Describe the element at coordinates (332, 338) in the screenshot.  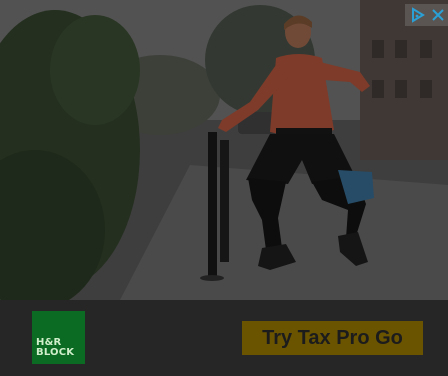
I see `try-tax-pro-go-button: Try Tax Pro Go` at that location.